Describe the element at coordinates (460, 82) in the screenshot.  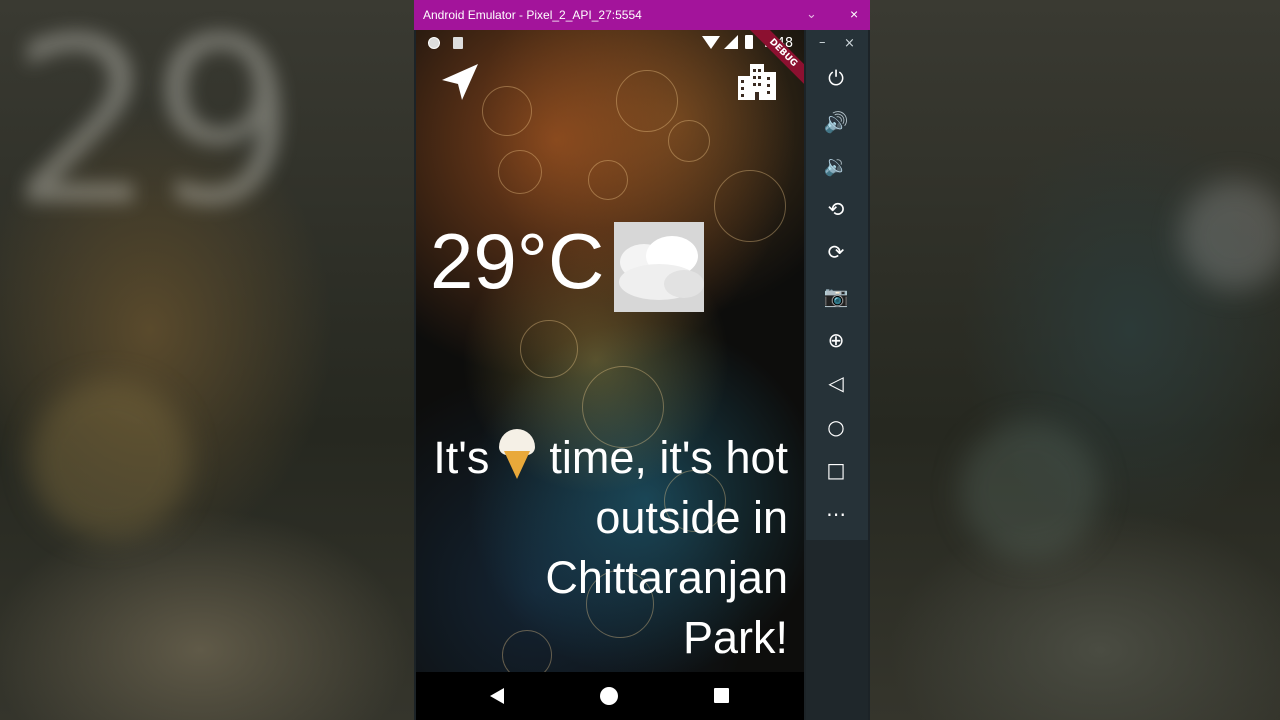
I see `navigation-arrow-icon` at that location.